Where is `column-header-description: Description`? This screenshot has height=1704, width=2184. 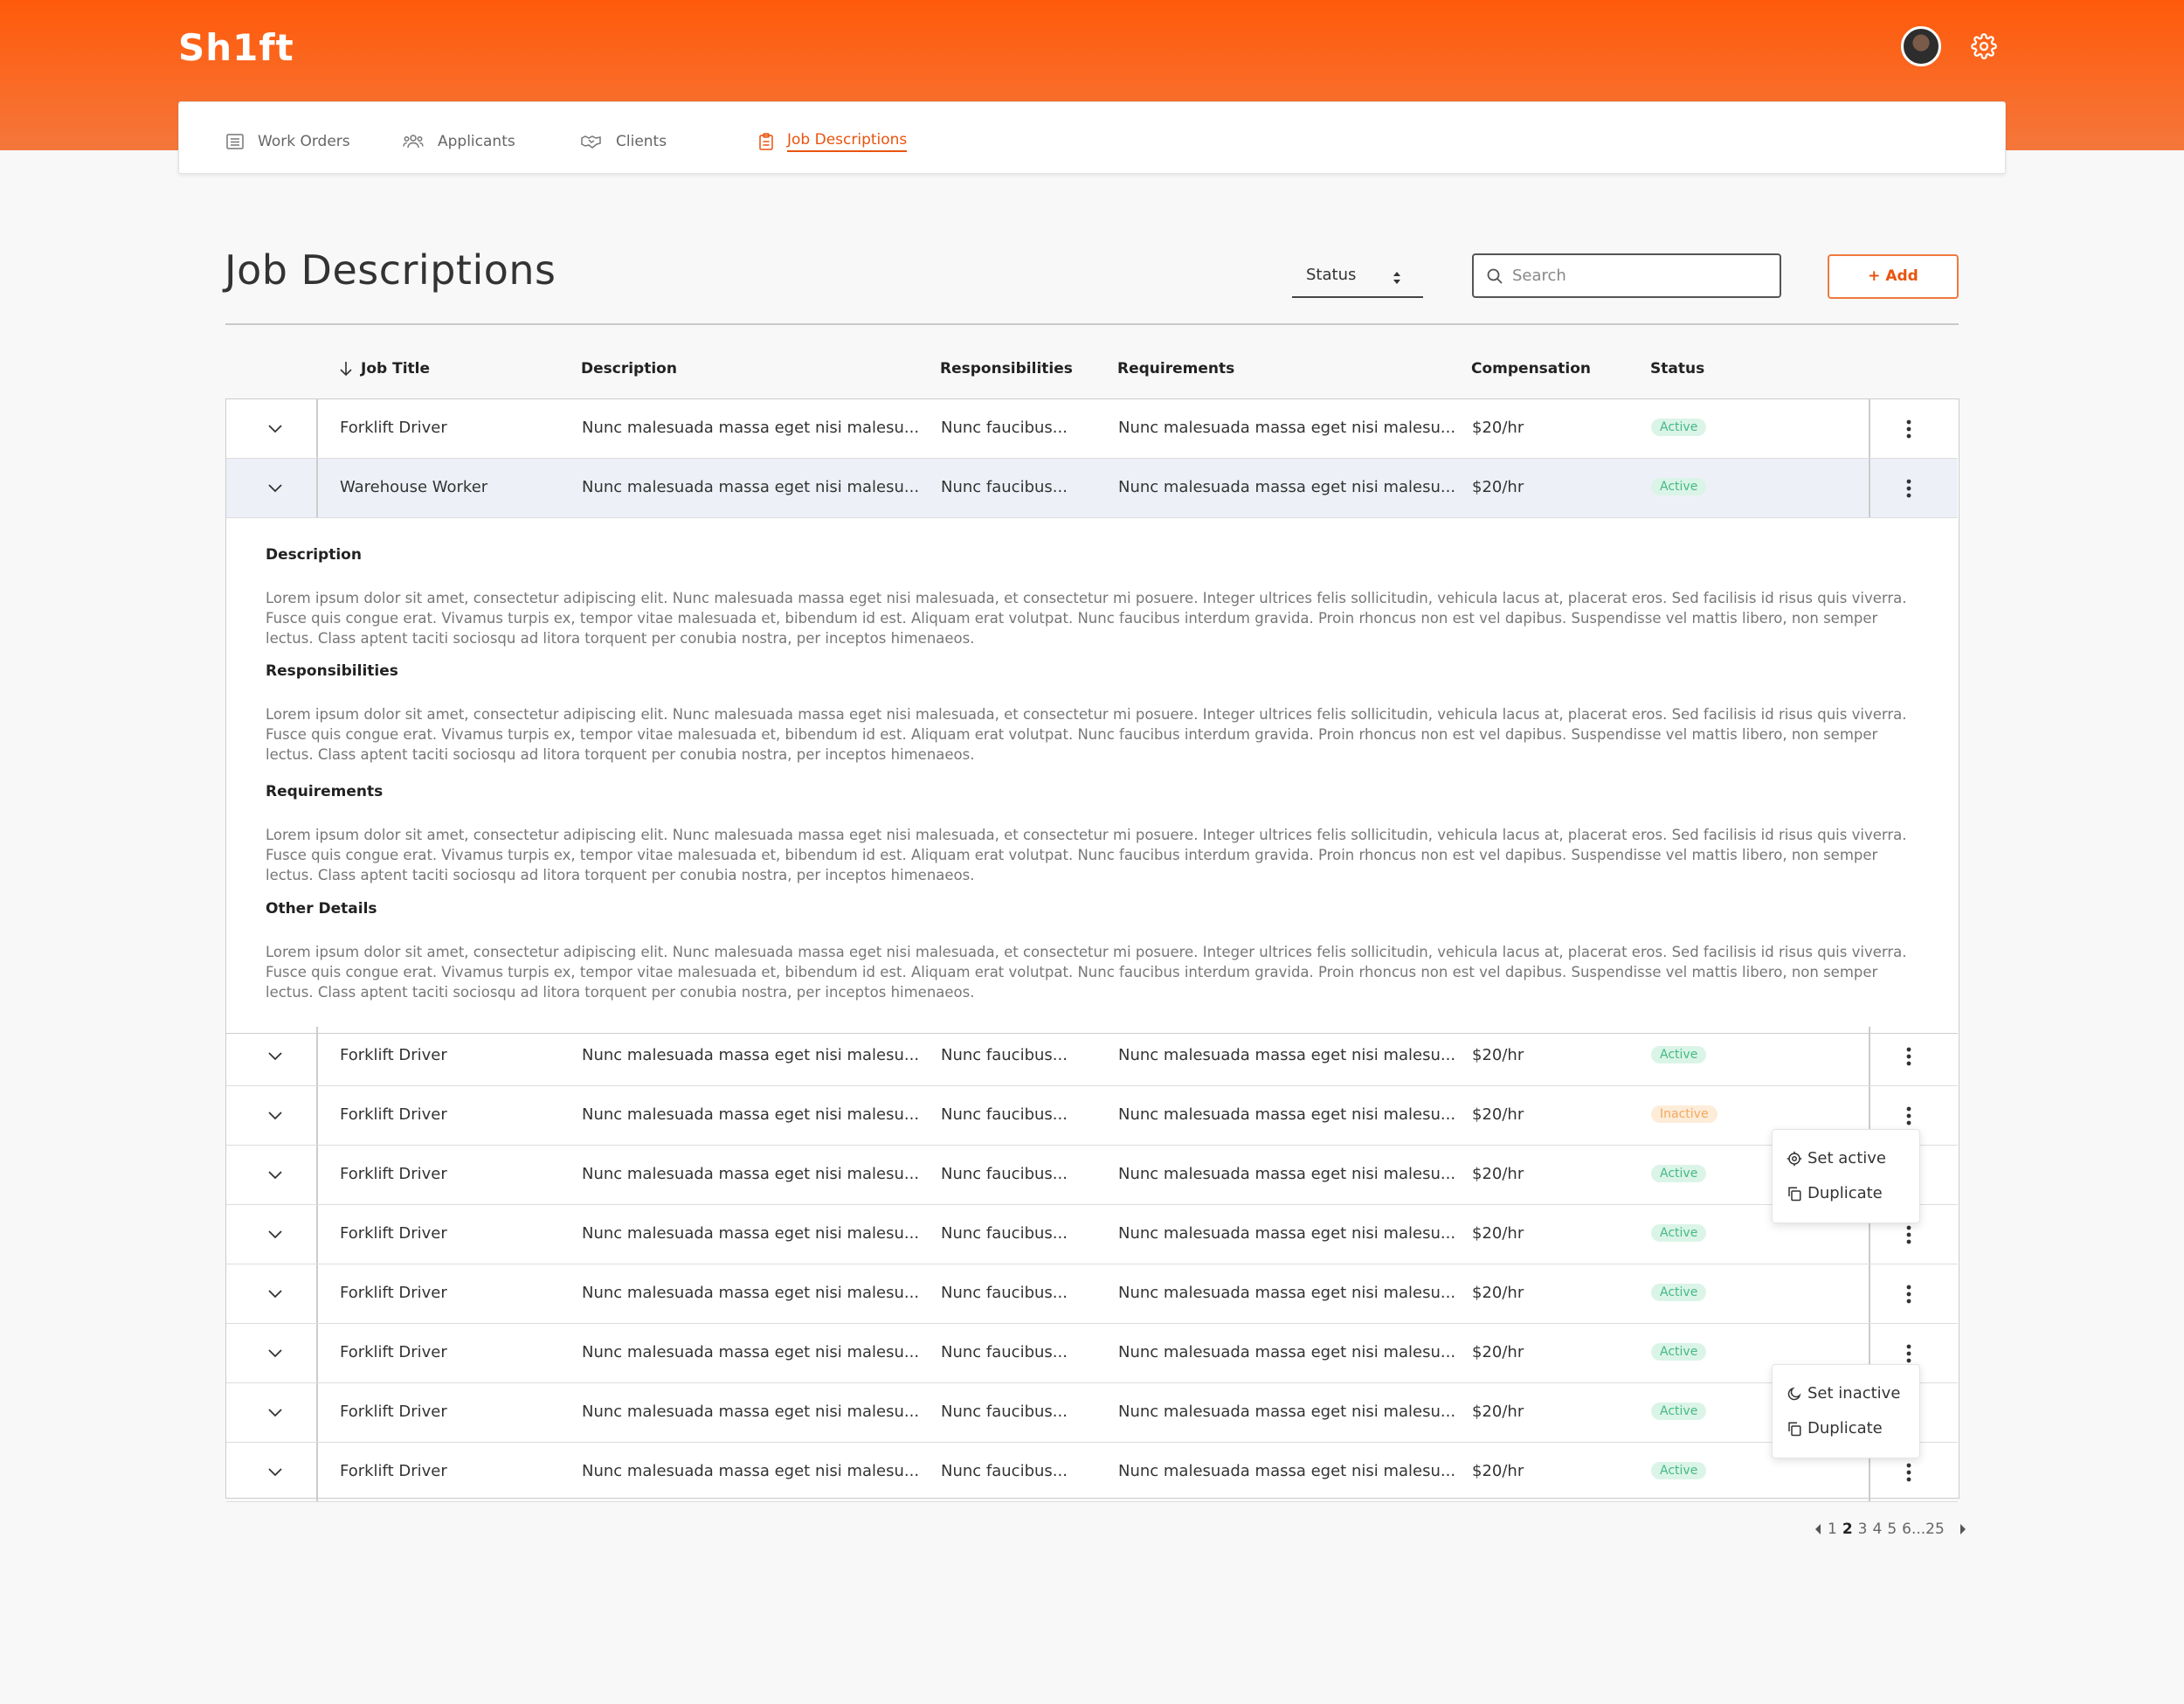 column-header-description: Description is located at coordinates (629, 369).